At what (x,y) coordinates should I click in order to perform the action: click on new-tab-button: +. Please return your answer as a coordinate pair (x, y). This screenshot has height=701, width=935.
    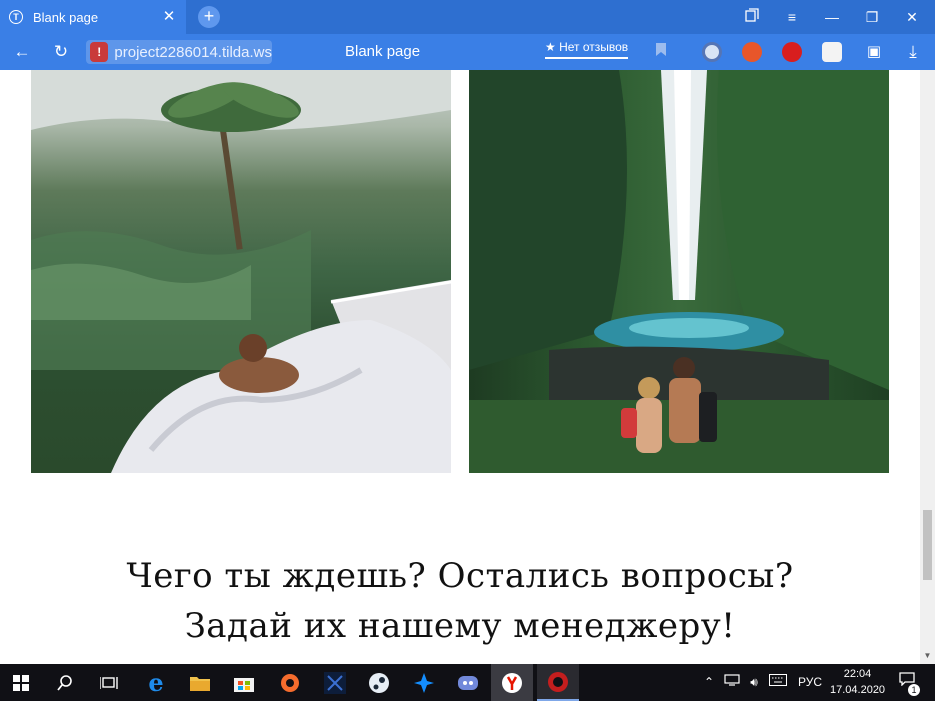
    Looking at the image, I should click on (209, 17).